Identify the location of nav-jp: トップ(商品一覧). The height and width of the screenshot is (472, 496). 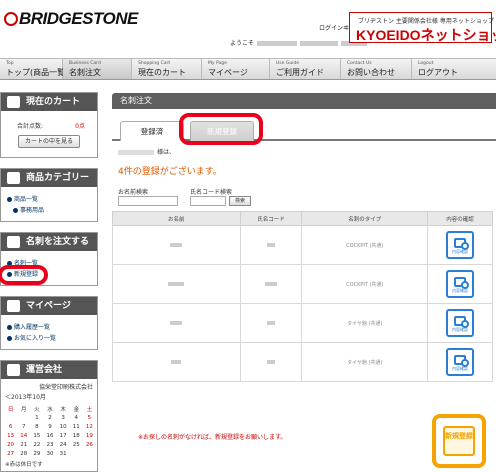
(37, 72).